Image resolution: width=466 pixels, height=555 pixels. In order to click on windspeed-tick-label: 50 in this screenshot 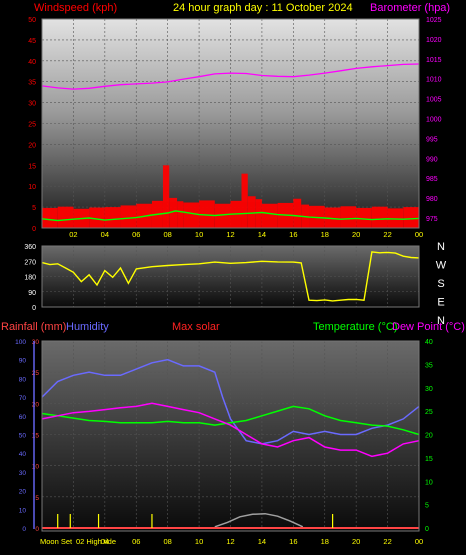, I will do `click(32, 20)`.